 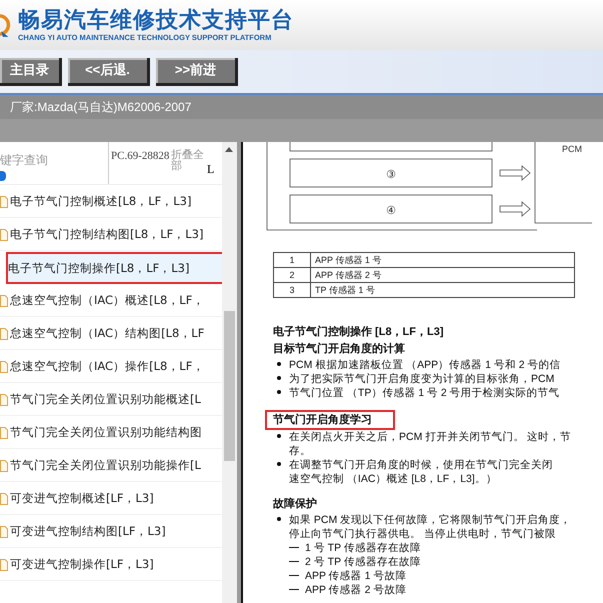 I want to click on nav-button: >>前进, so click(x=197, y=72).